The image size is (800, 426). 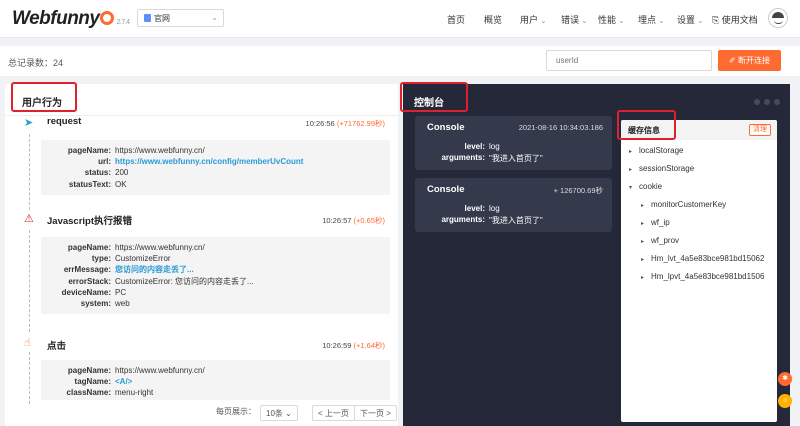 I want to click on event-time: 10:26:57 (+0.65秒), so click(x=353, y=220).